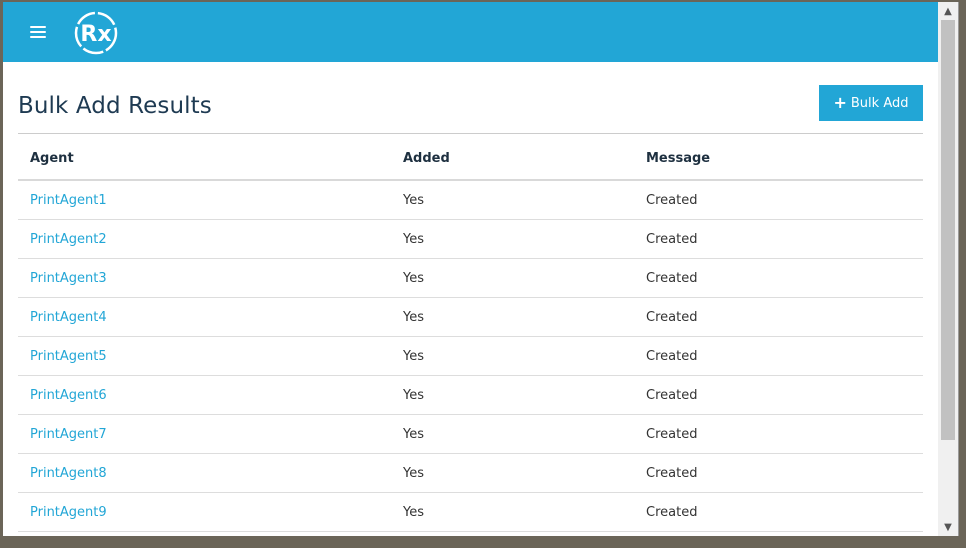 The width and height of the screenshot is (966, 548). Describe the element at coordinates (115, 106) in the screenshot. I see `page-title: Bulk Add Results` at that location.